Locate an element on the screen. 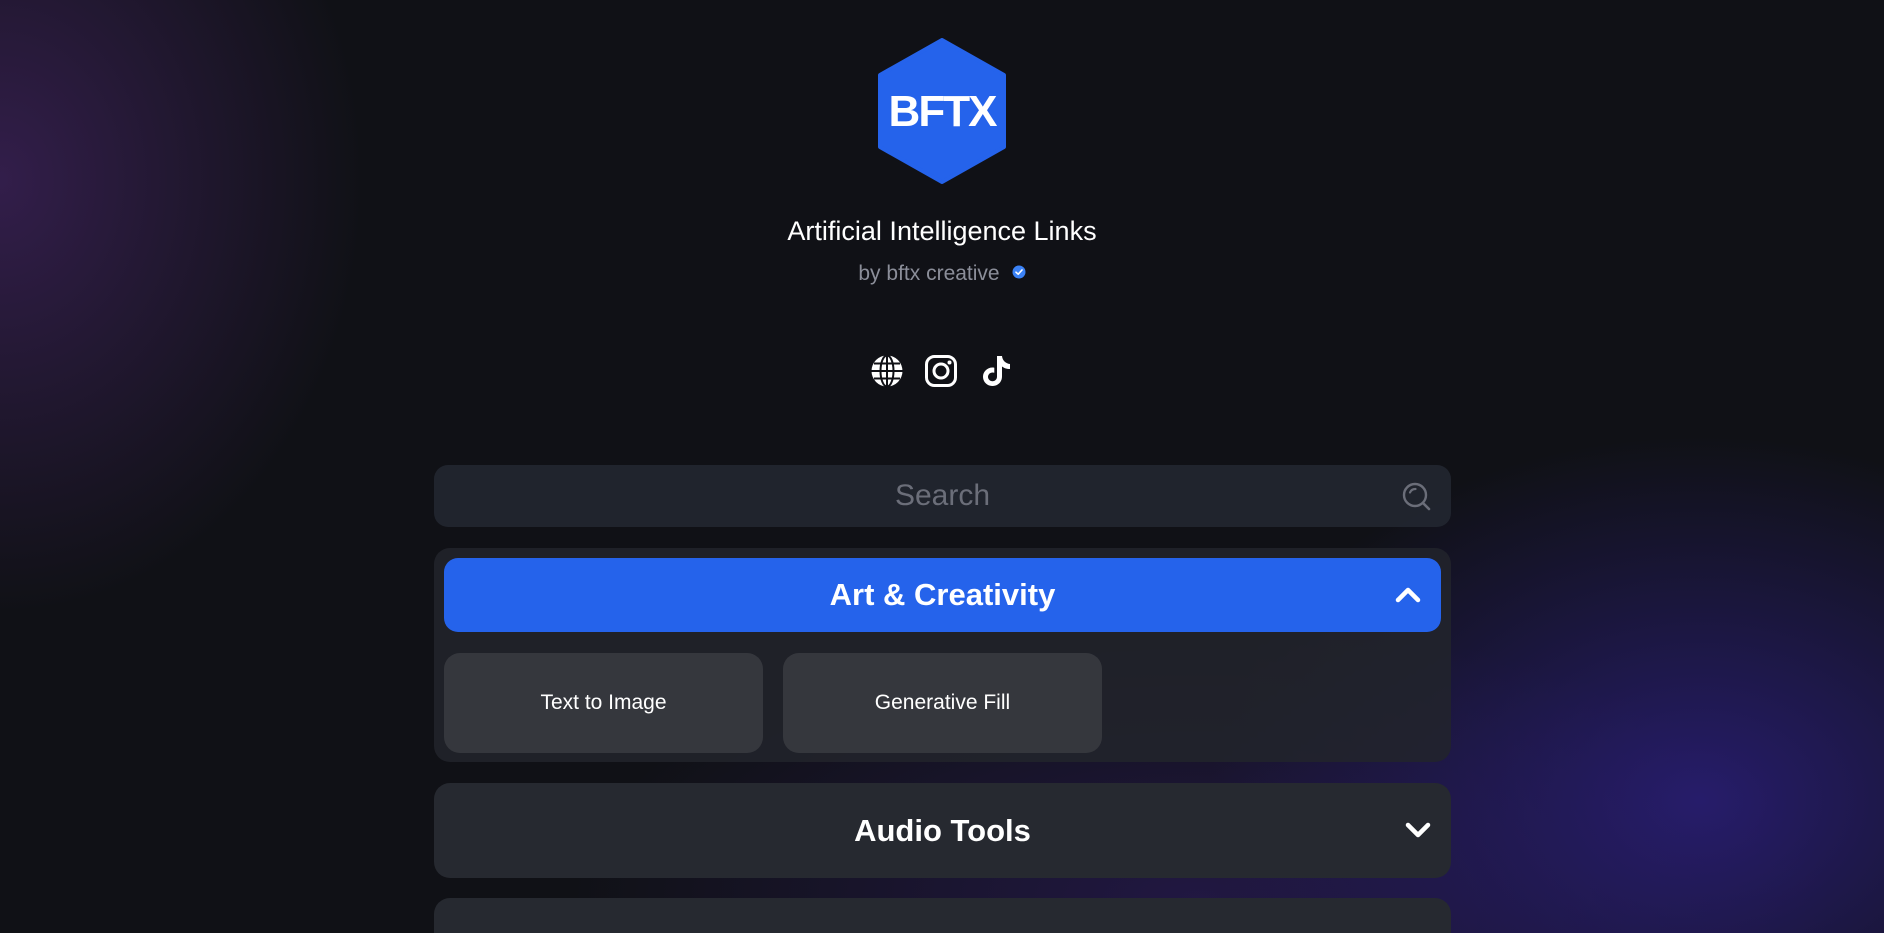  social-links is located at coordinates (941, 371).